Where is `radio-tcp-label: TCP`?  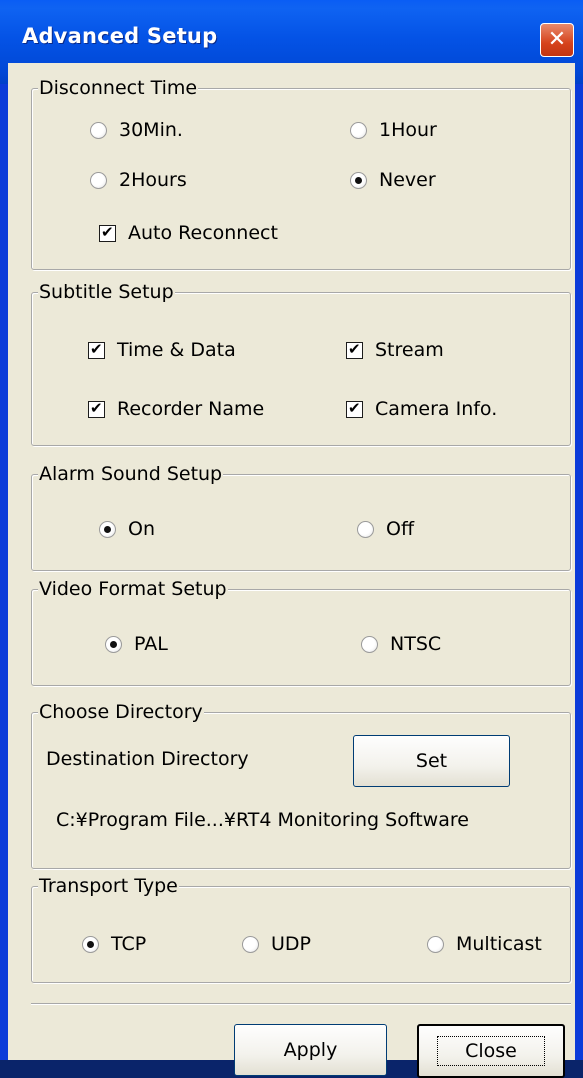
radio-tcp-label: TCP is located at coordinates (129, 944).